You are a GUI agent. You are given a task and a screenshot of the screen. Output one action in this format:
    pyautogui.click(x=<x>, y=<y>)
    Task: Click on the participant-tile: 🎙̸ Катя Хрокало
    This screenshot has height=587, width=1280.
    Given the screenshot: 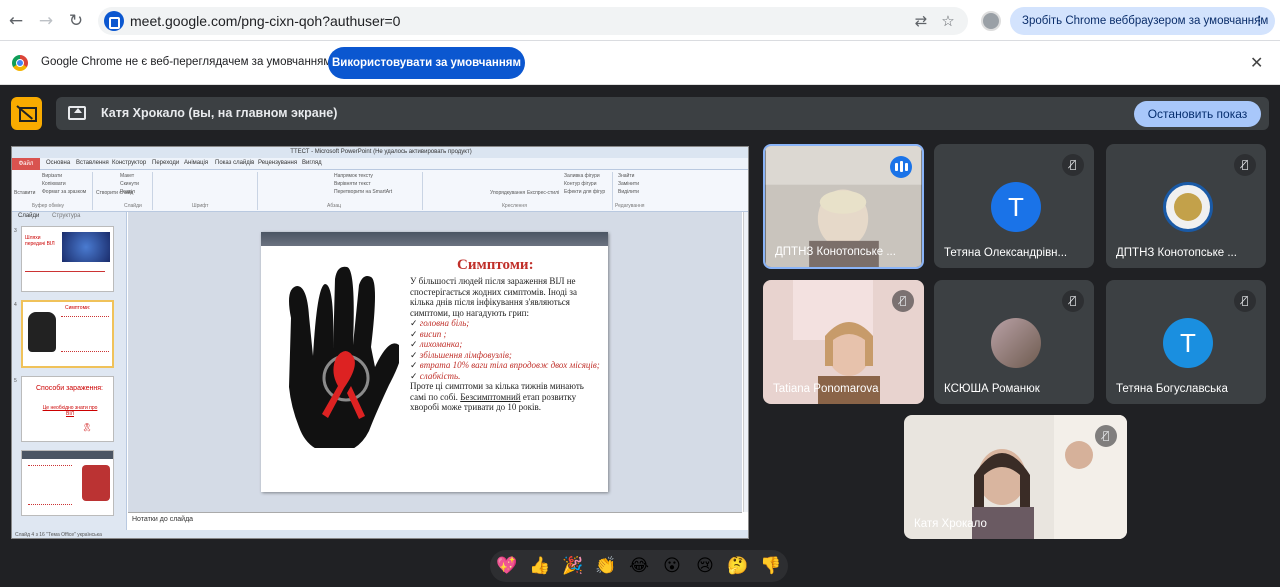 What is the action you would take?
    pyautogui.click(x=1015, y=477)
    